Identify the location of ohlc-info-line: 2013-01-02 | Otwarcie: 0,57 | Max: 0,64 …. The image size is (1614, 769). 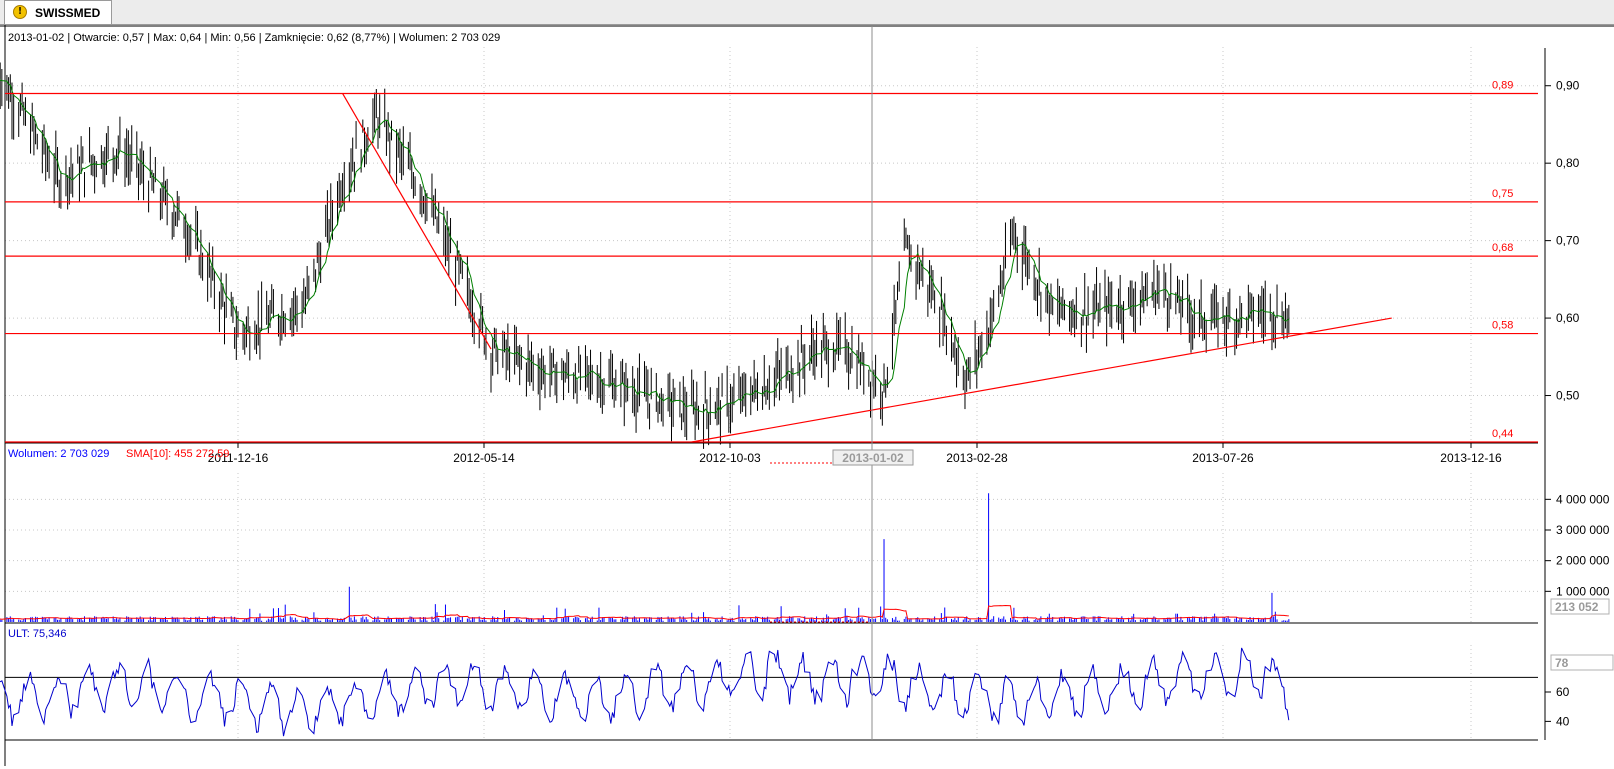
(254, 38).